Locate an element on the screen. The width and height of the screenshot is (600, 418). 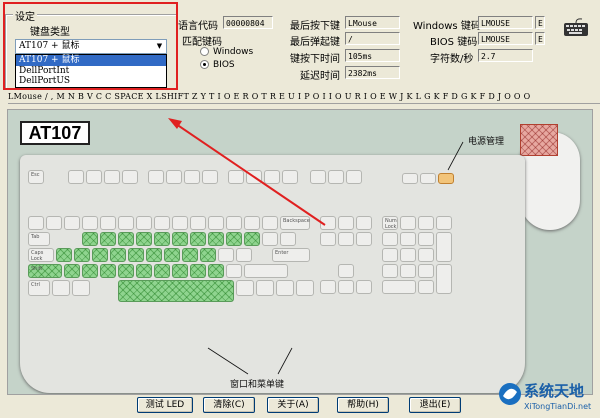
watermark-url: XiTongTianDi.net is located at coordinates (558, 406).